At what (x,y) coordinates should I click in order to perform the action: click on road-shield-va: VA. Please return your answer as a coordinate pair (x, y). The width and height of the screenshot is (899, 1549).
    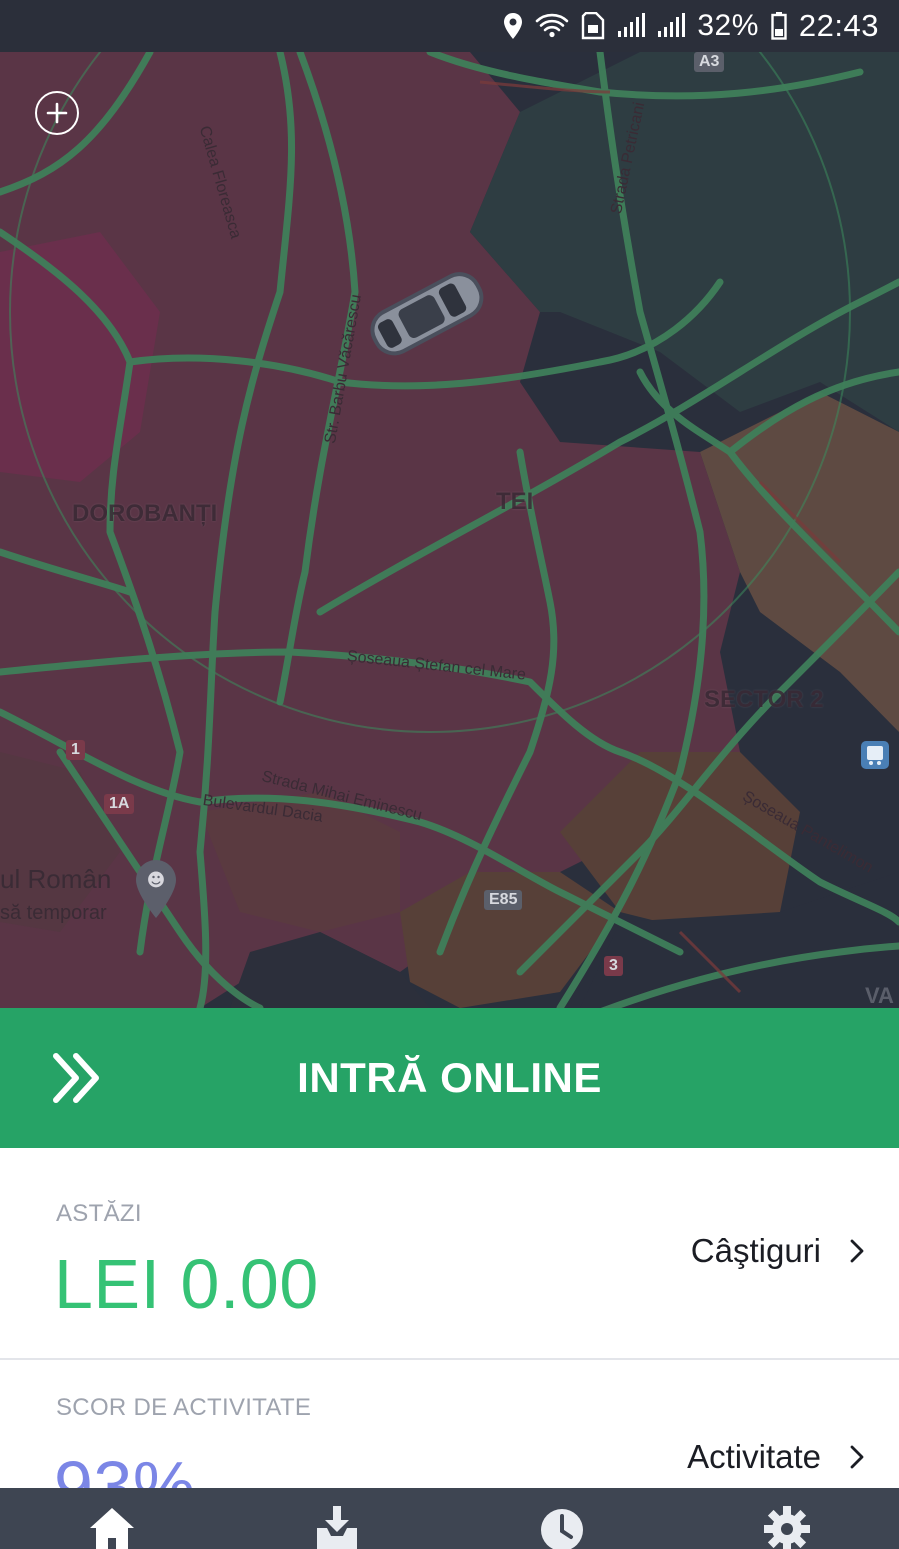
    Looking at the image, I should click on (879, 995).